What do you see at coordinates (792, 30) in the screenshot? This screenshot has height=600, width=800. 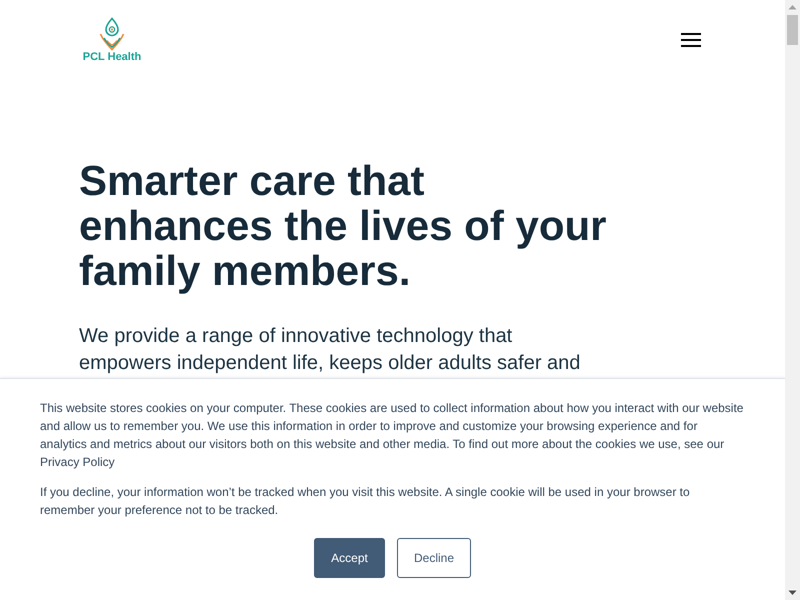 I see `scrollbar-thumb` at bounding box center [792, 30].